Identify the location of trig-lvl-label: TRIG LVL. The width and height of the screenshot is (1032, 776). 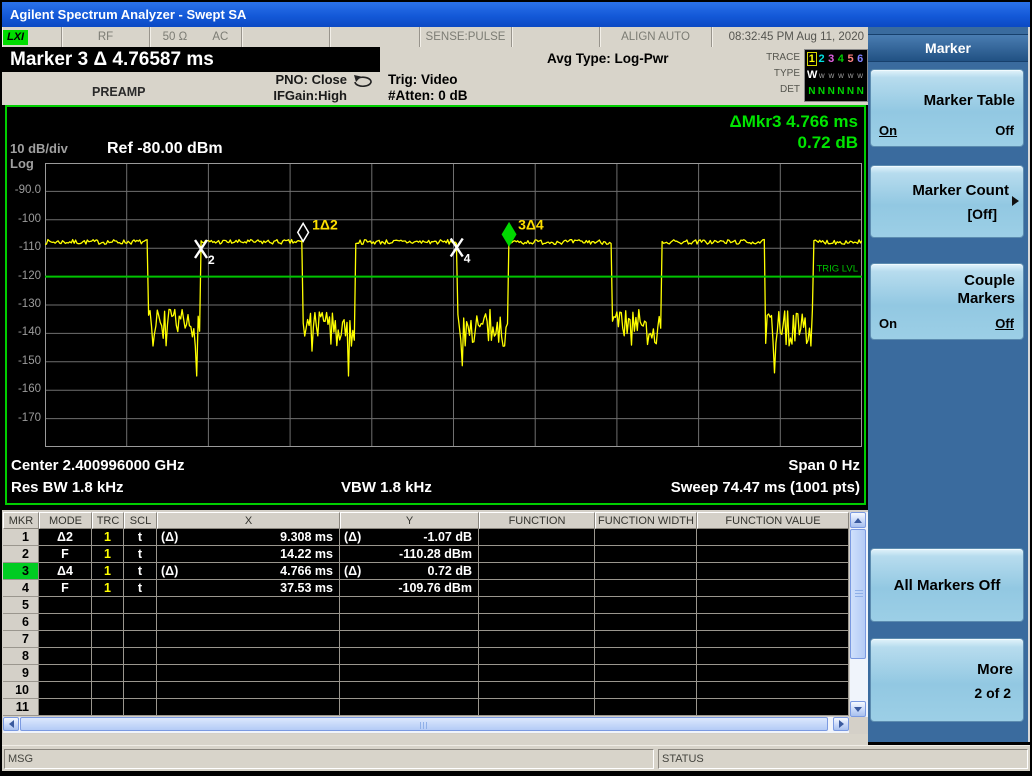
(837, 269).